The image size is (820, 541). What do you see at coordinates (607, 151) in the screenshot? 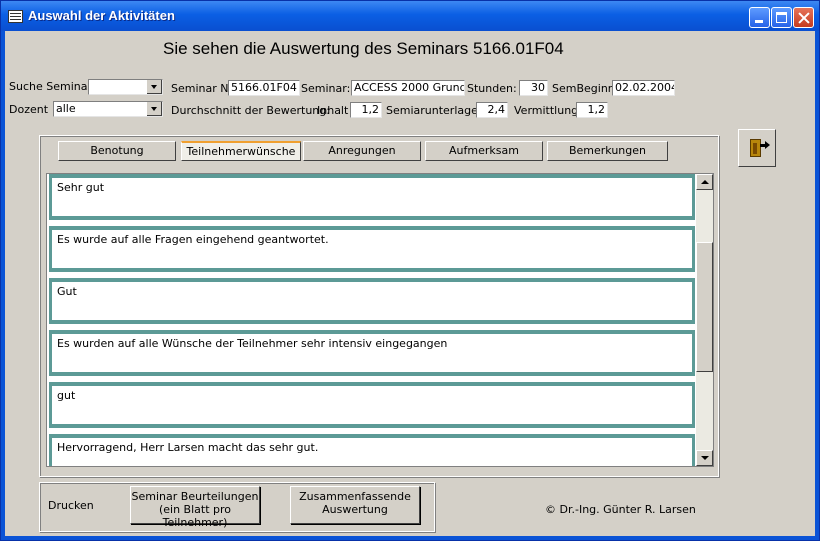
I see `tab-bemerkungen: Bemerkungen` at bounding box center [607, 151].